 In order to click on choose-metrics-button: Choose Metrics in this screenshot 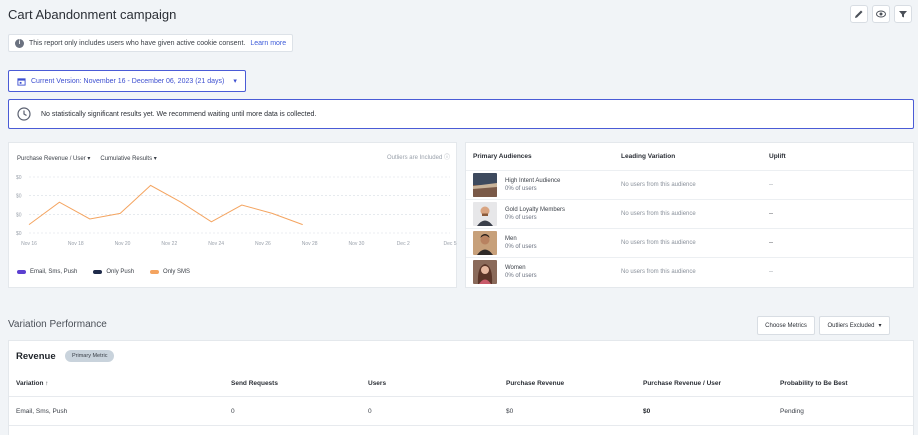, I will do `click(786, 325)`.